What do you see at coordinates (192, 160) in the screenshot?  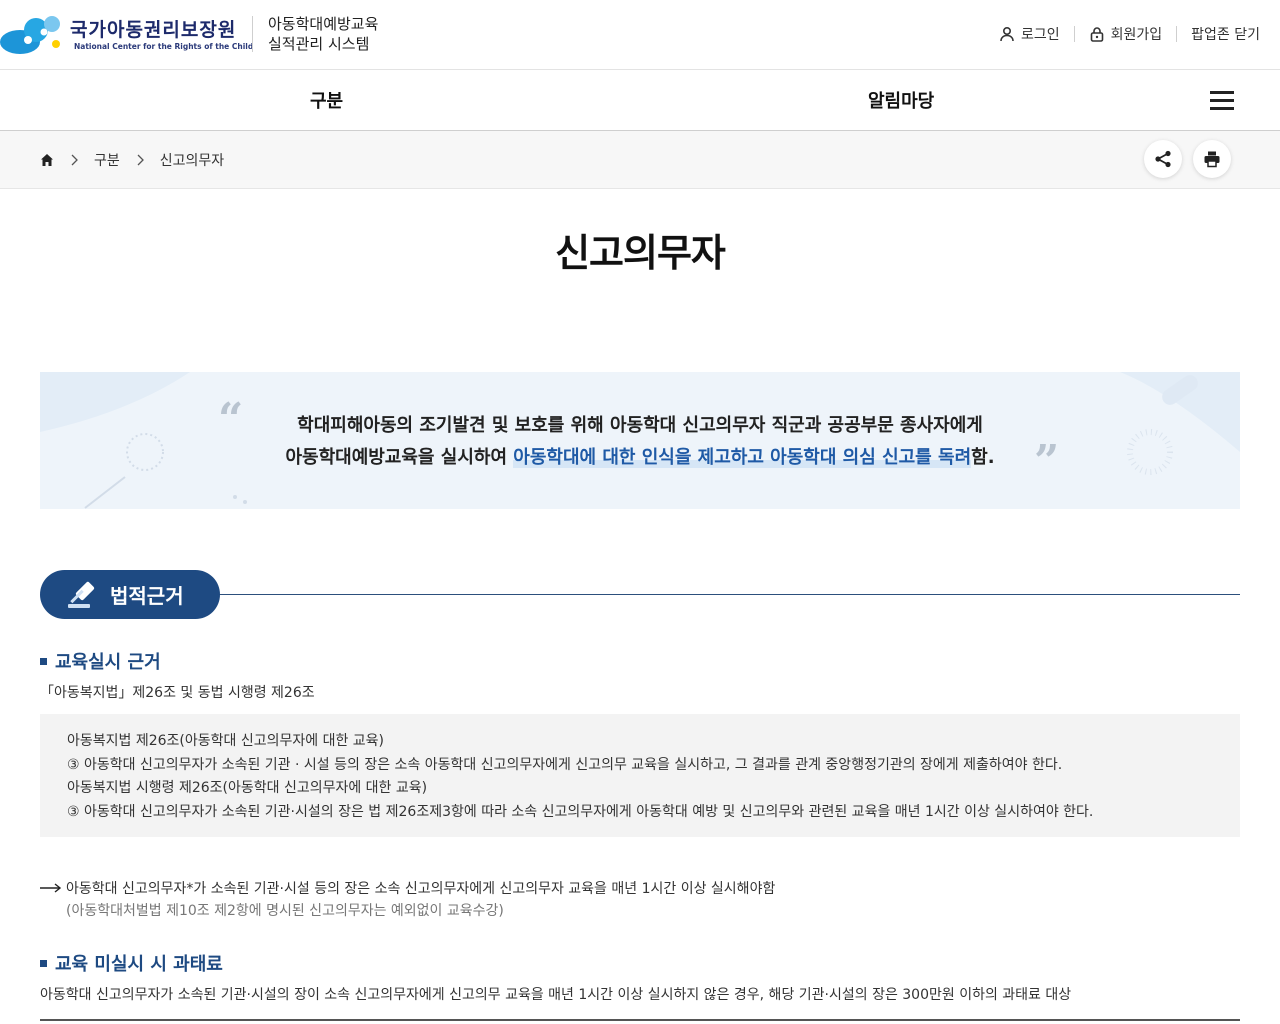 I see `breadcrumb-item-current: 신고의무자` at bounding box center [192, 160].